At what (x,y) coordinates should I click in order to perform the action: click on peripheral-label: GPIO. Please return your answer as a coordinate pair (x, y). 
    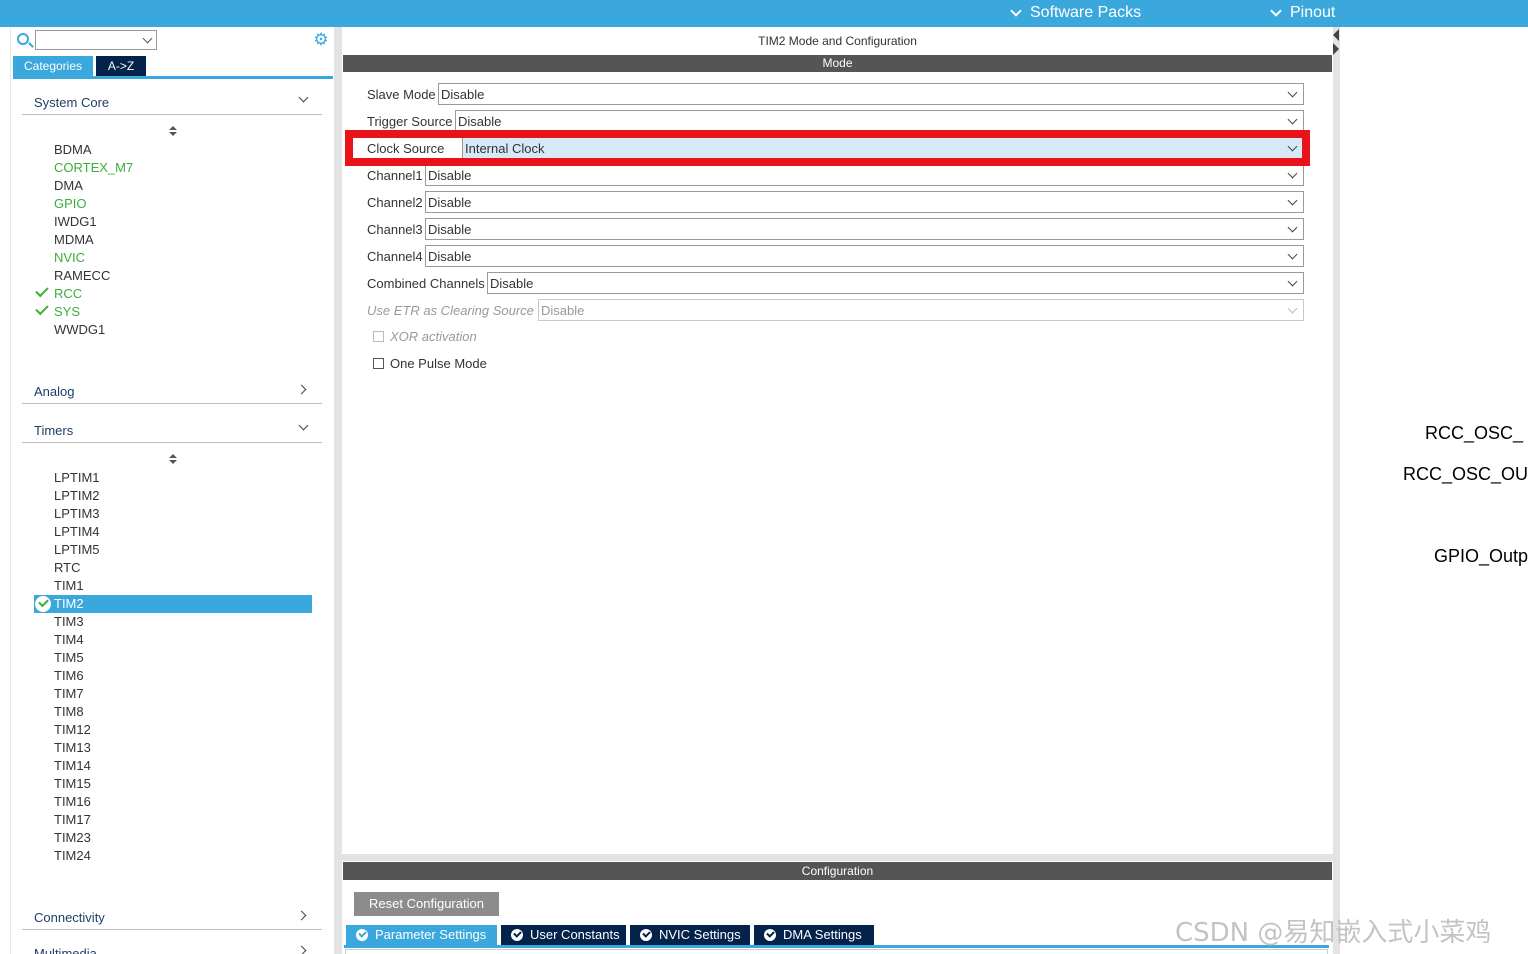
    Looking at the image, I should click on (70, 203).